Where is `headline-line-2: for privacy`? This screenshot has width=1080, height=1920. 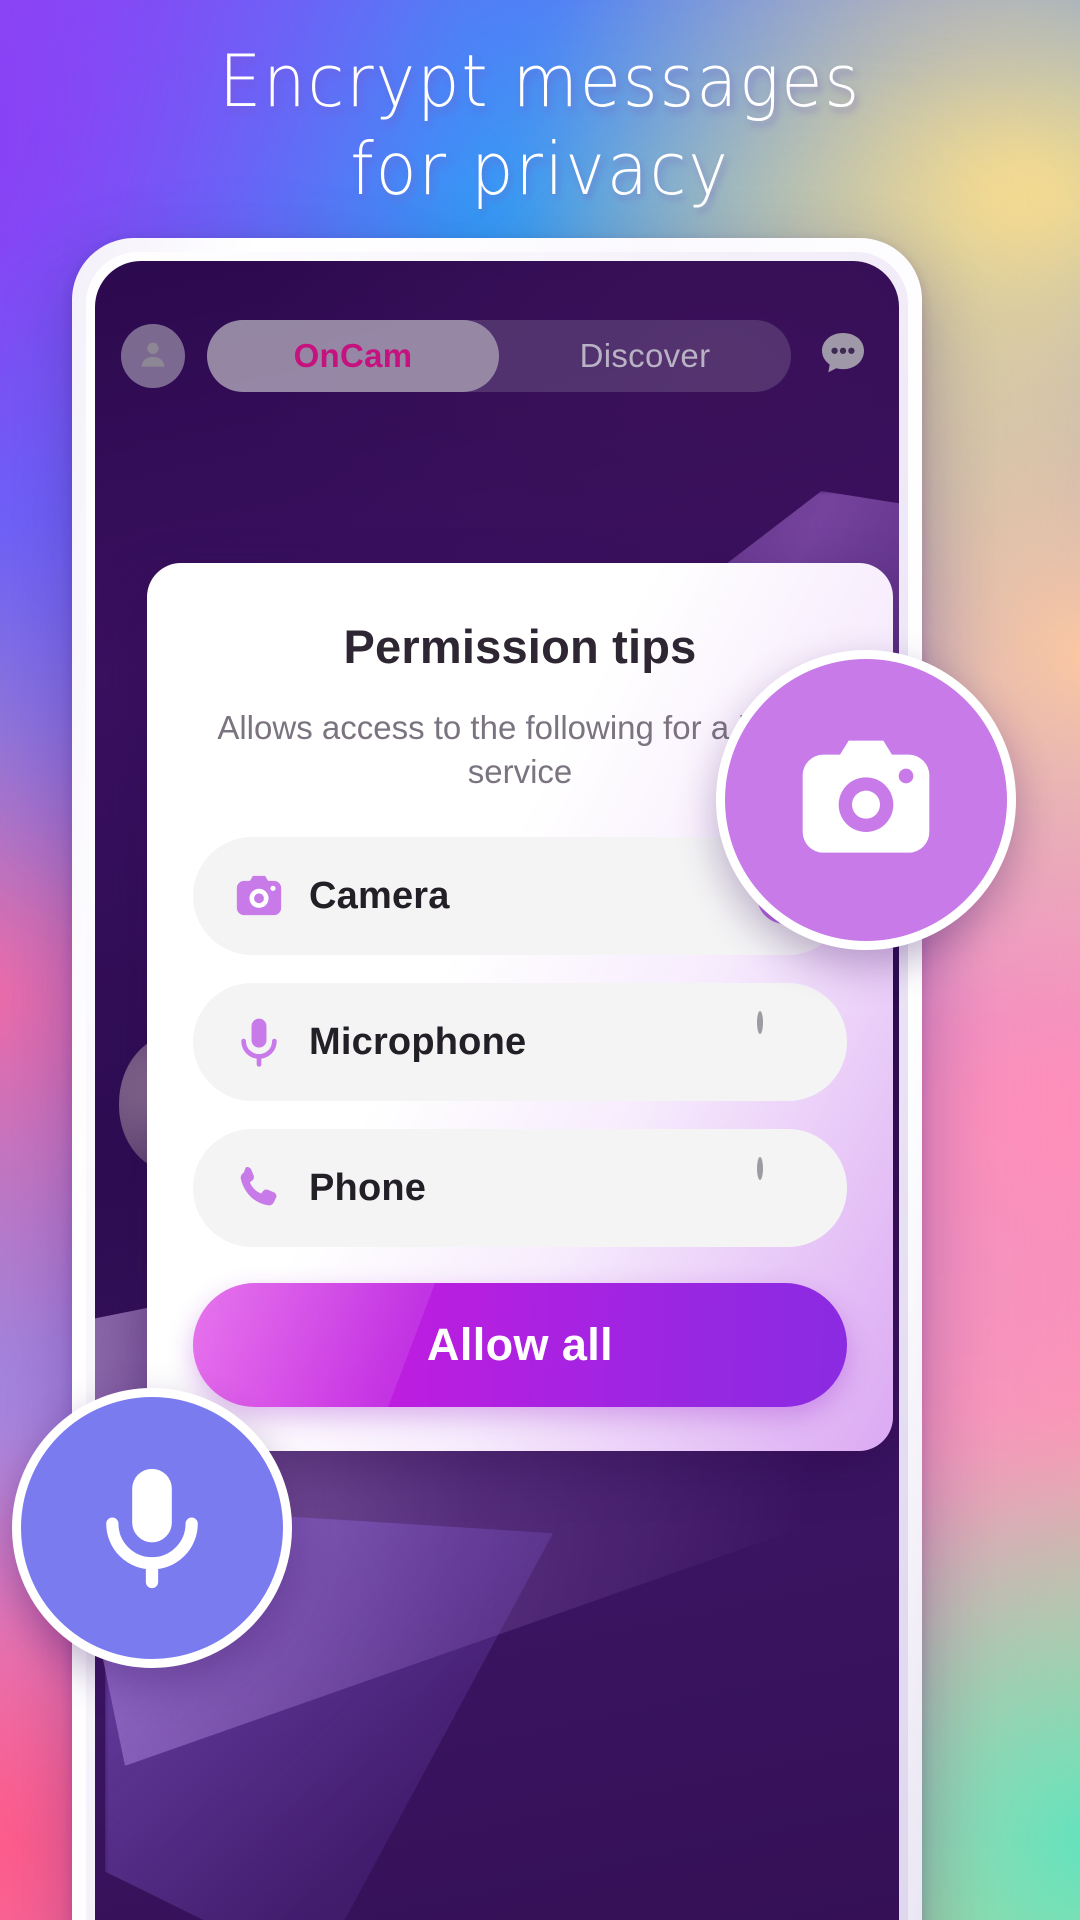 headline-line-2: for privacy is located at coordinates (540, 168).